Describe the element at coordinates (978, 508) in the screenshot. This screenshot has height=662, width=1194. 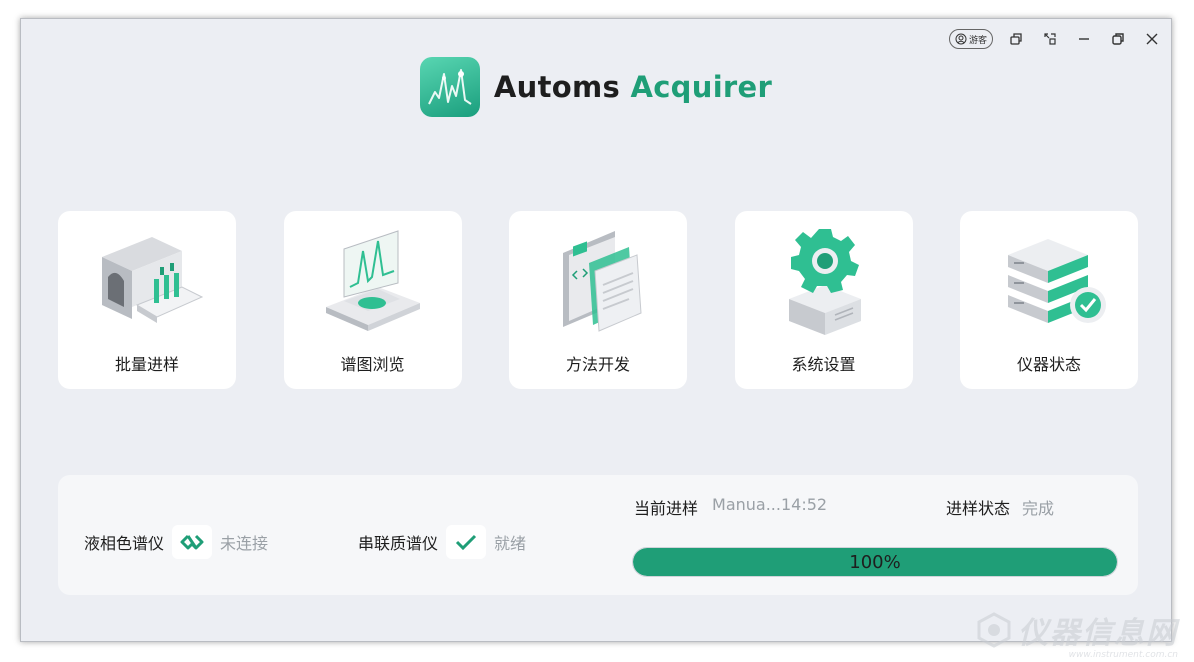
I see `sample-status-label: 进样状态` at that location.